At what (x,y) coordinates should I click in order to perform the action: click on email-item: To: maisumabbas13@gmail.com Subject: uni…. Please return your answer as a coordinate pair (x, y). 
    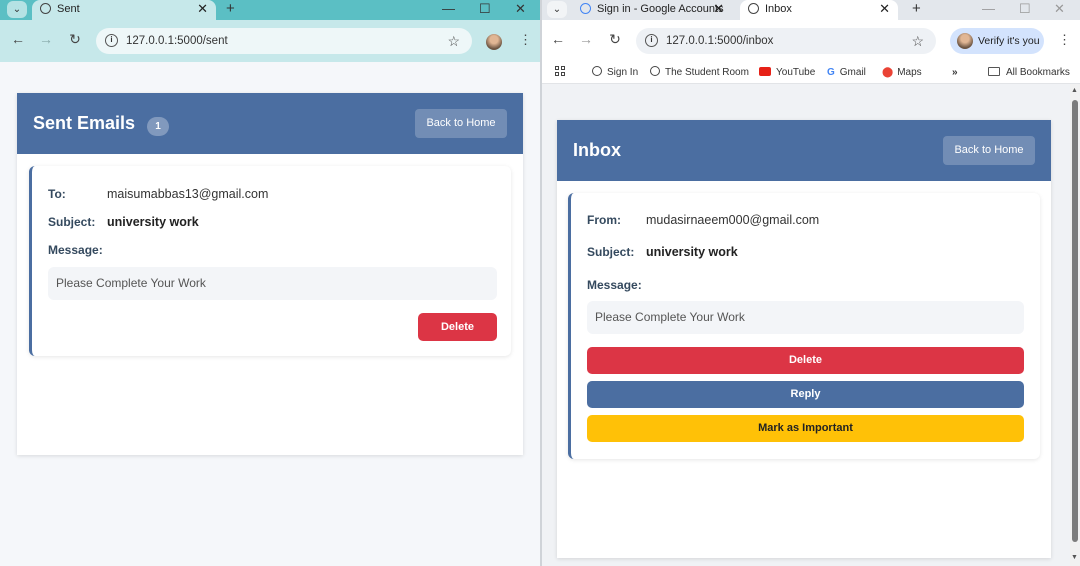
    Looking at the image, I should click on (270, 261).